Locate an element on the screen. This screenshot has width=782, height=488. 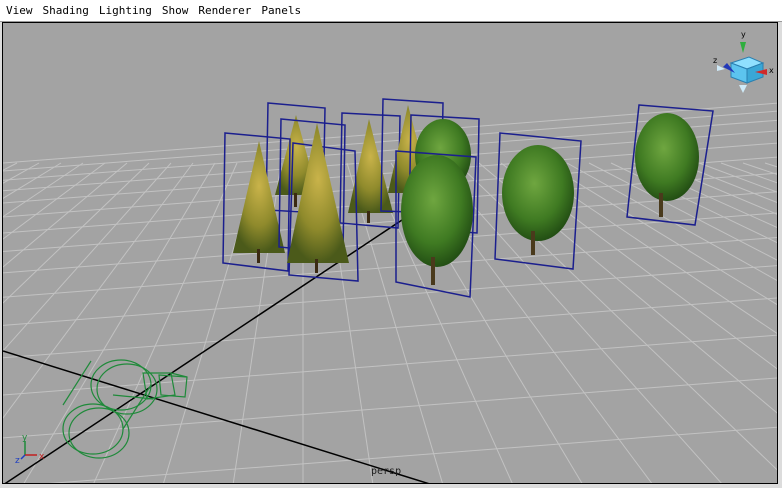
axis-indicator-x: x is located at coordinates (42, 457).